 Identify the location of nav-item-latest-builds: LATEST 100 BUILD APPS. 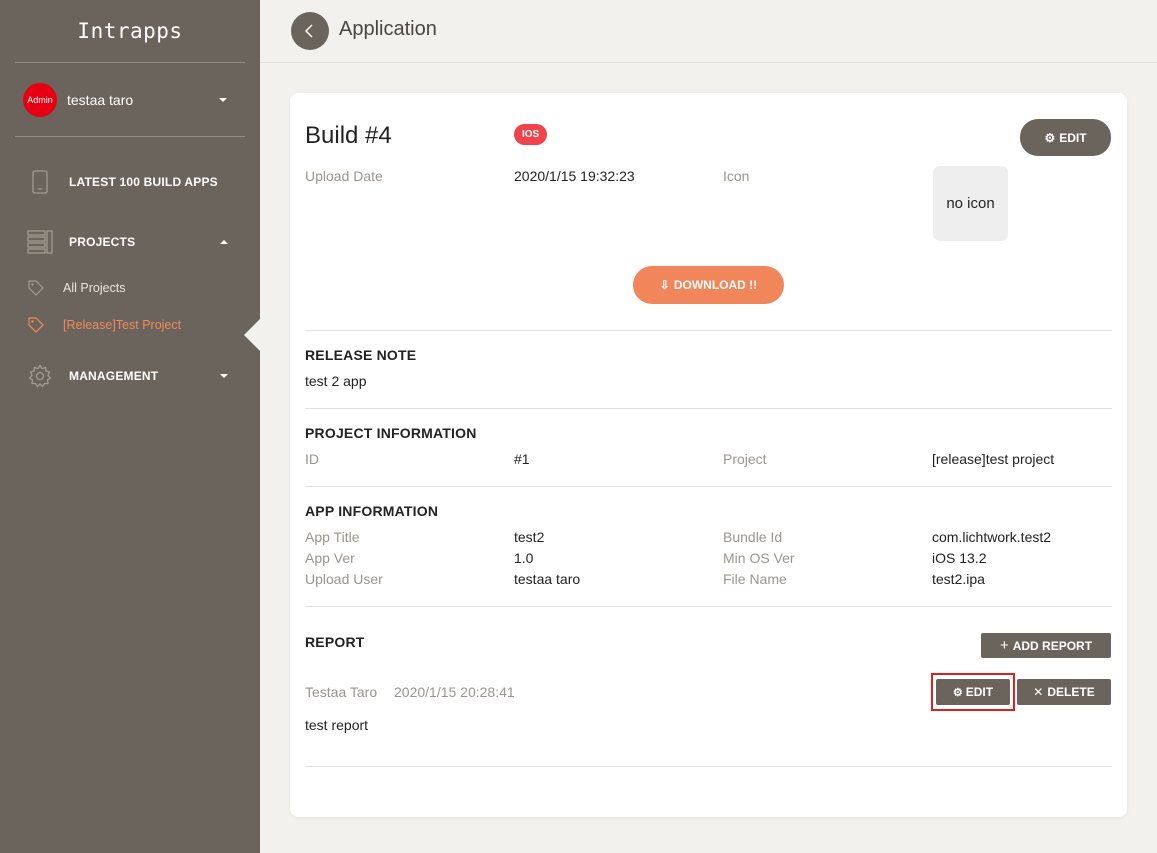
(131, 182).